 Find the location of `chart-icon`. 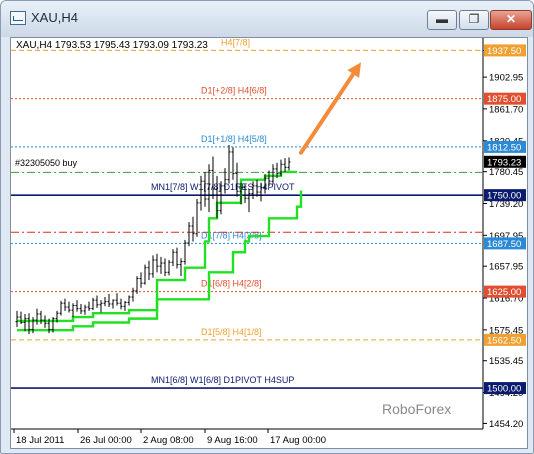

chart-icon is located at coordinates (18, 18).